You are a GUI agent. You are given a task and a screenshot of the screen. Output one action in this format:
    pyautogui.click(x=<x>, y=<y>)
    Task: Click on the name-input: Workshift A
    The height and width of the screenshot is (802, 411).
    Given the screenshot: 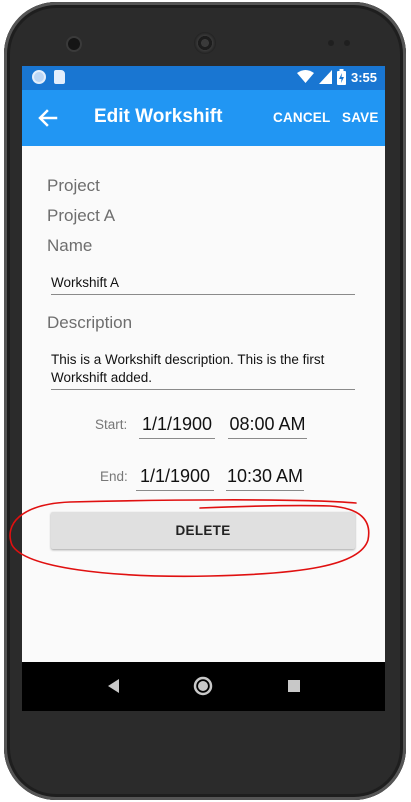 What is the action you would take?
    pyautogui.click(x=203, y=284)
    